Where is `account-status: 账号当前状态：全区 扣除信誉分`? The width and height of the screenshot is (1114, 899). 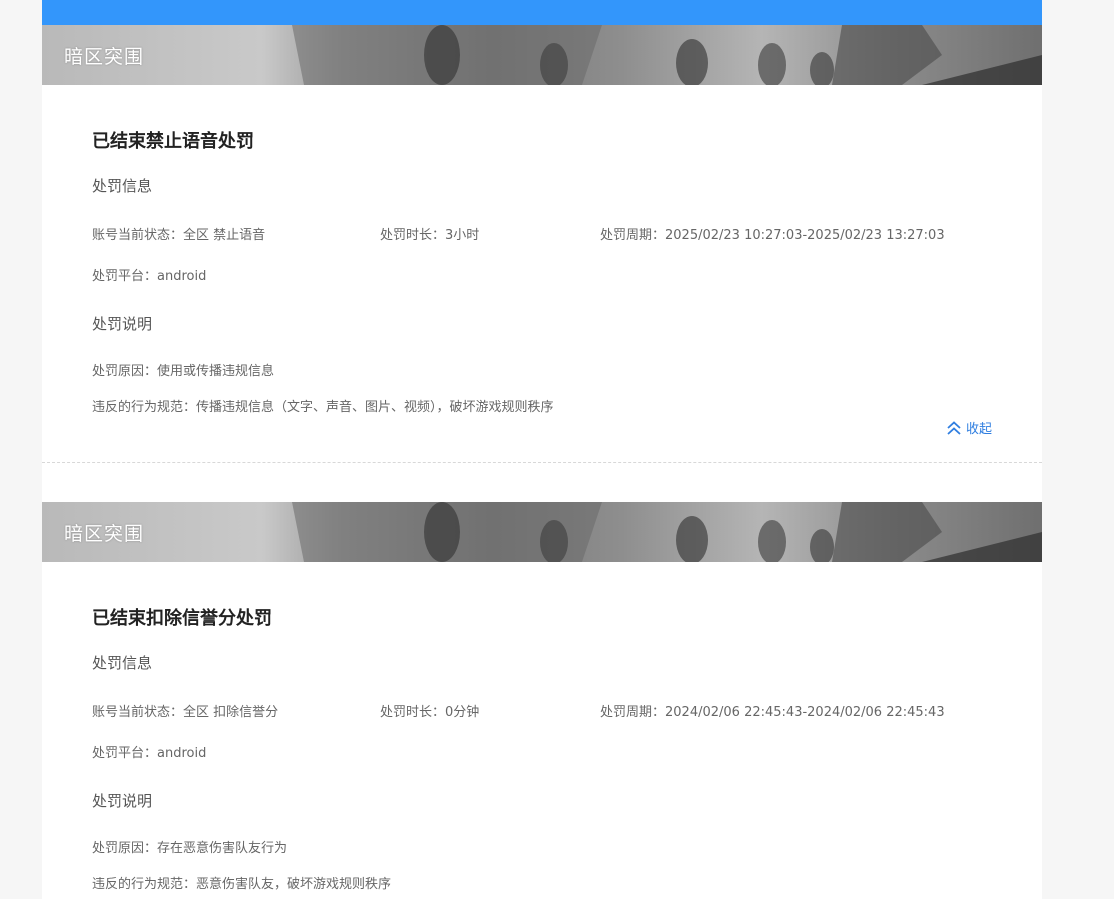
account-status: 账号当前状态：全区 扣除信誉分 is located at coordinates (185, 710).